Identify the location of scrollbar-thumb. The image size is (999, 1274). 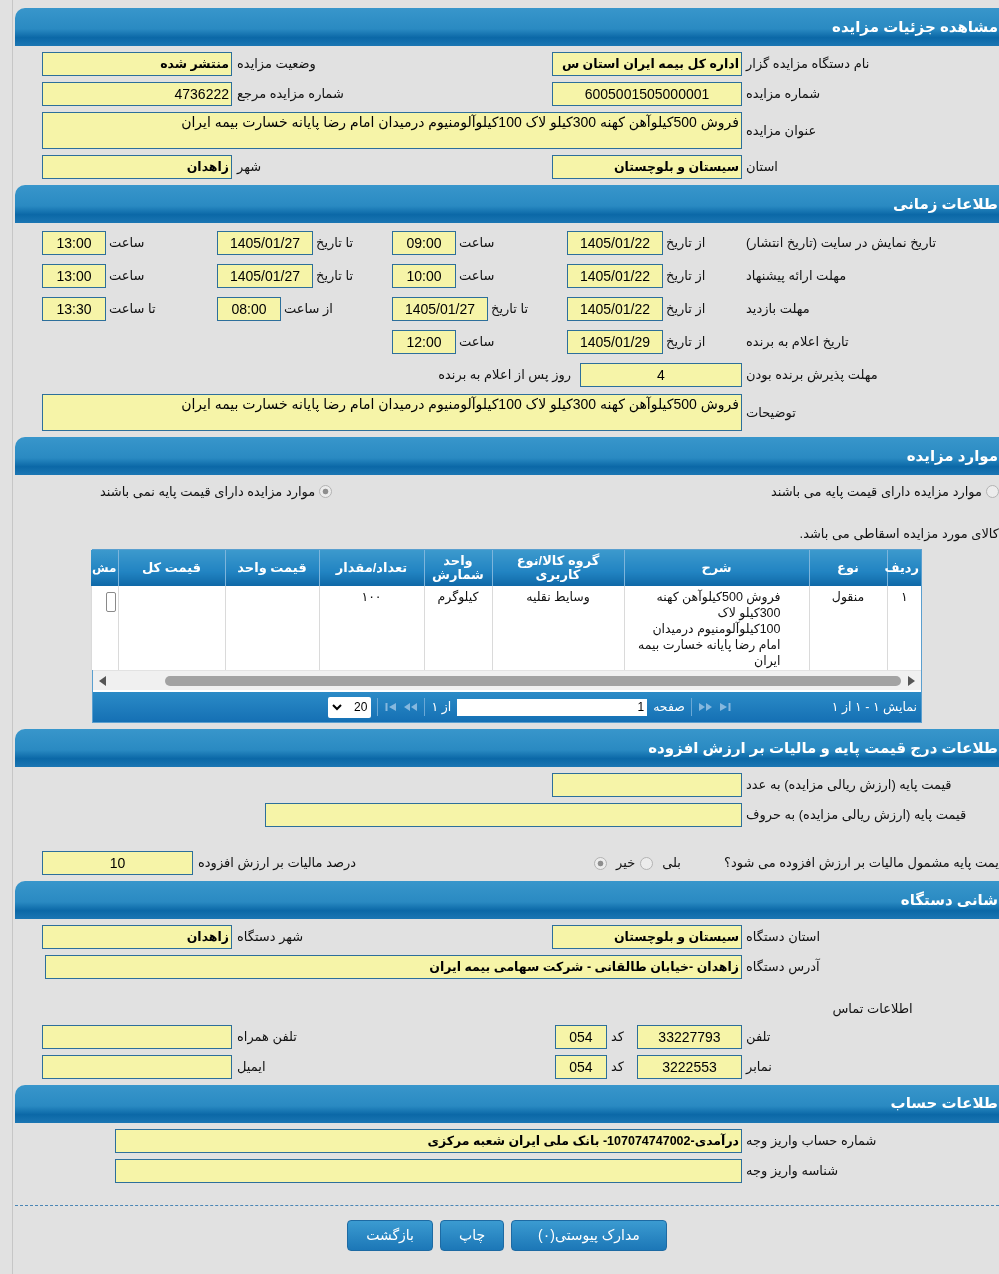
(533, 680).